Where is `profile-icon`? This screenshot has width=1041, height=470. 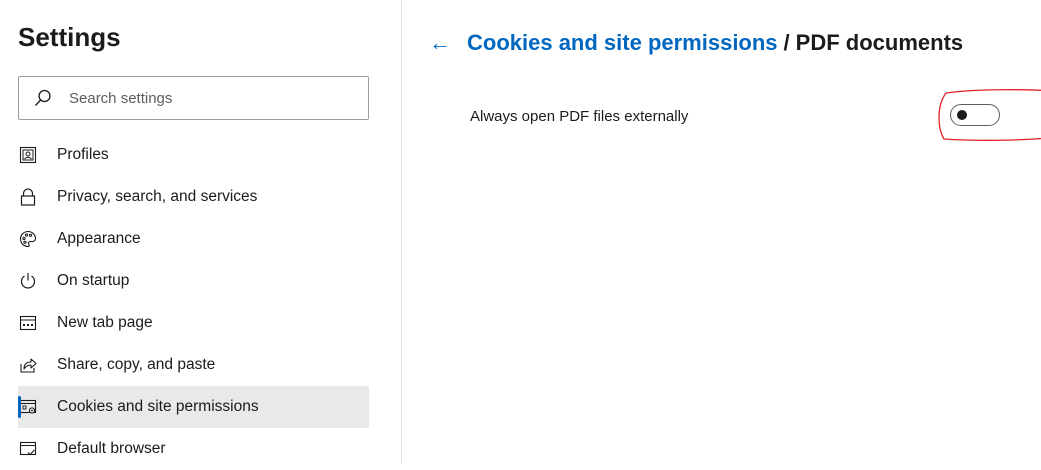 profile-icon is located at coordinates (28, 155).